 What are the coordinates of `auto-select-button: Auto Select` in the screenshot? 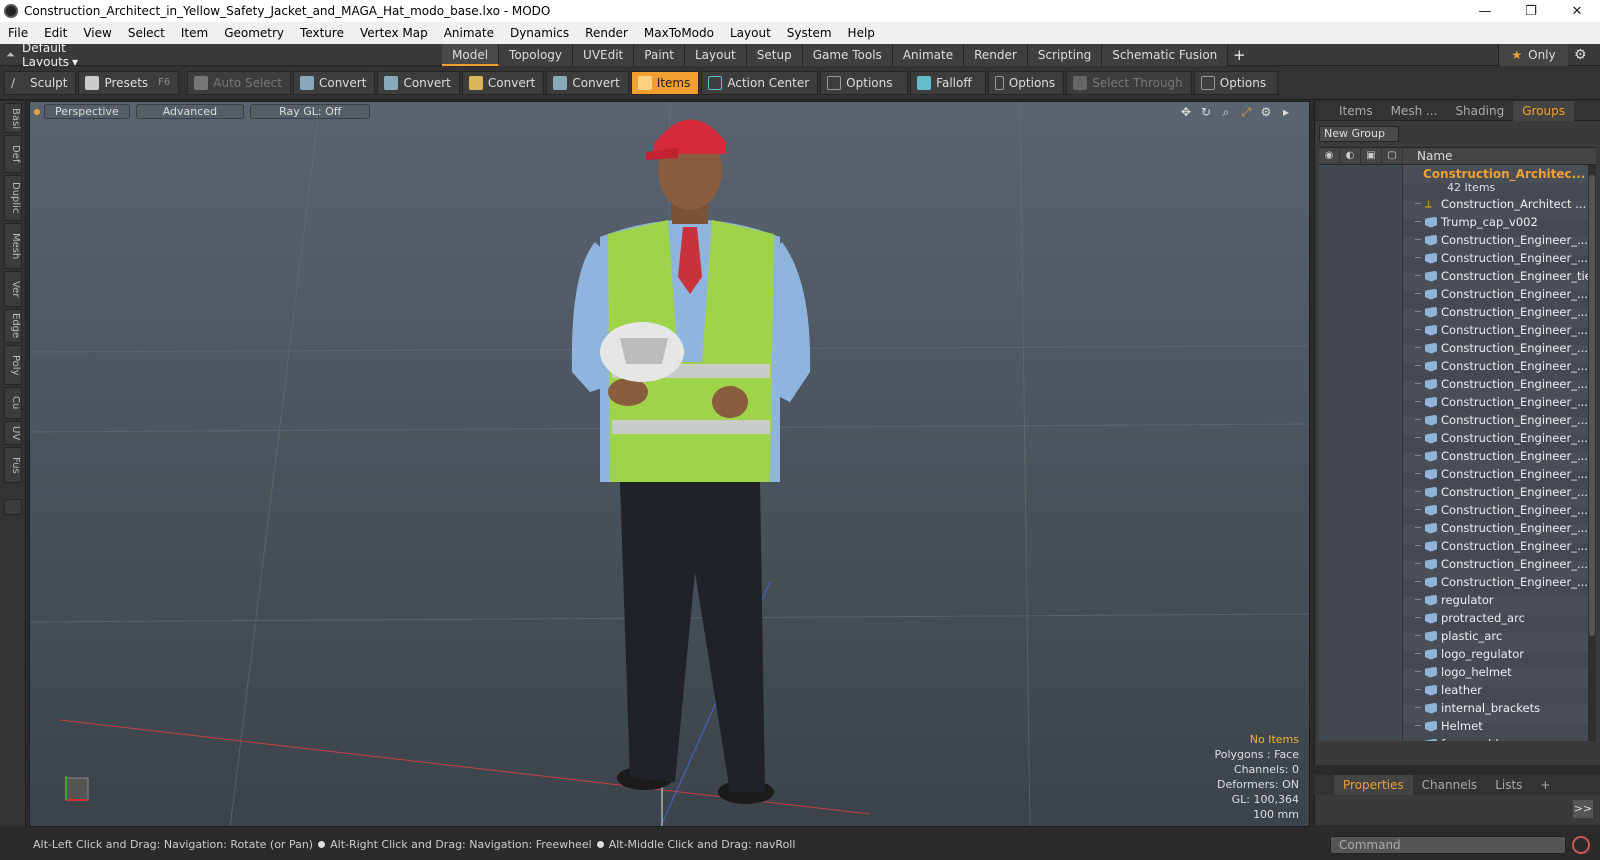 It's located at (239, 82).